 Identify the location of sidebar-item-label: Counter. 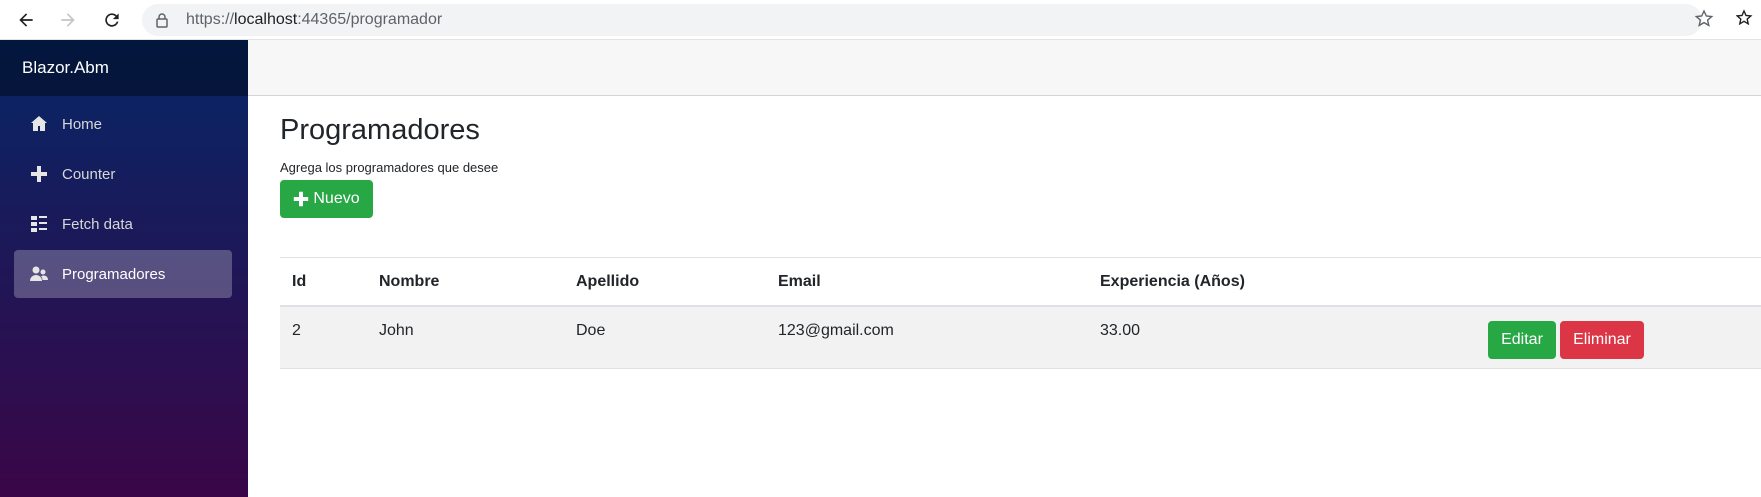
(89, 174).